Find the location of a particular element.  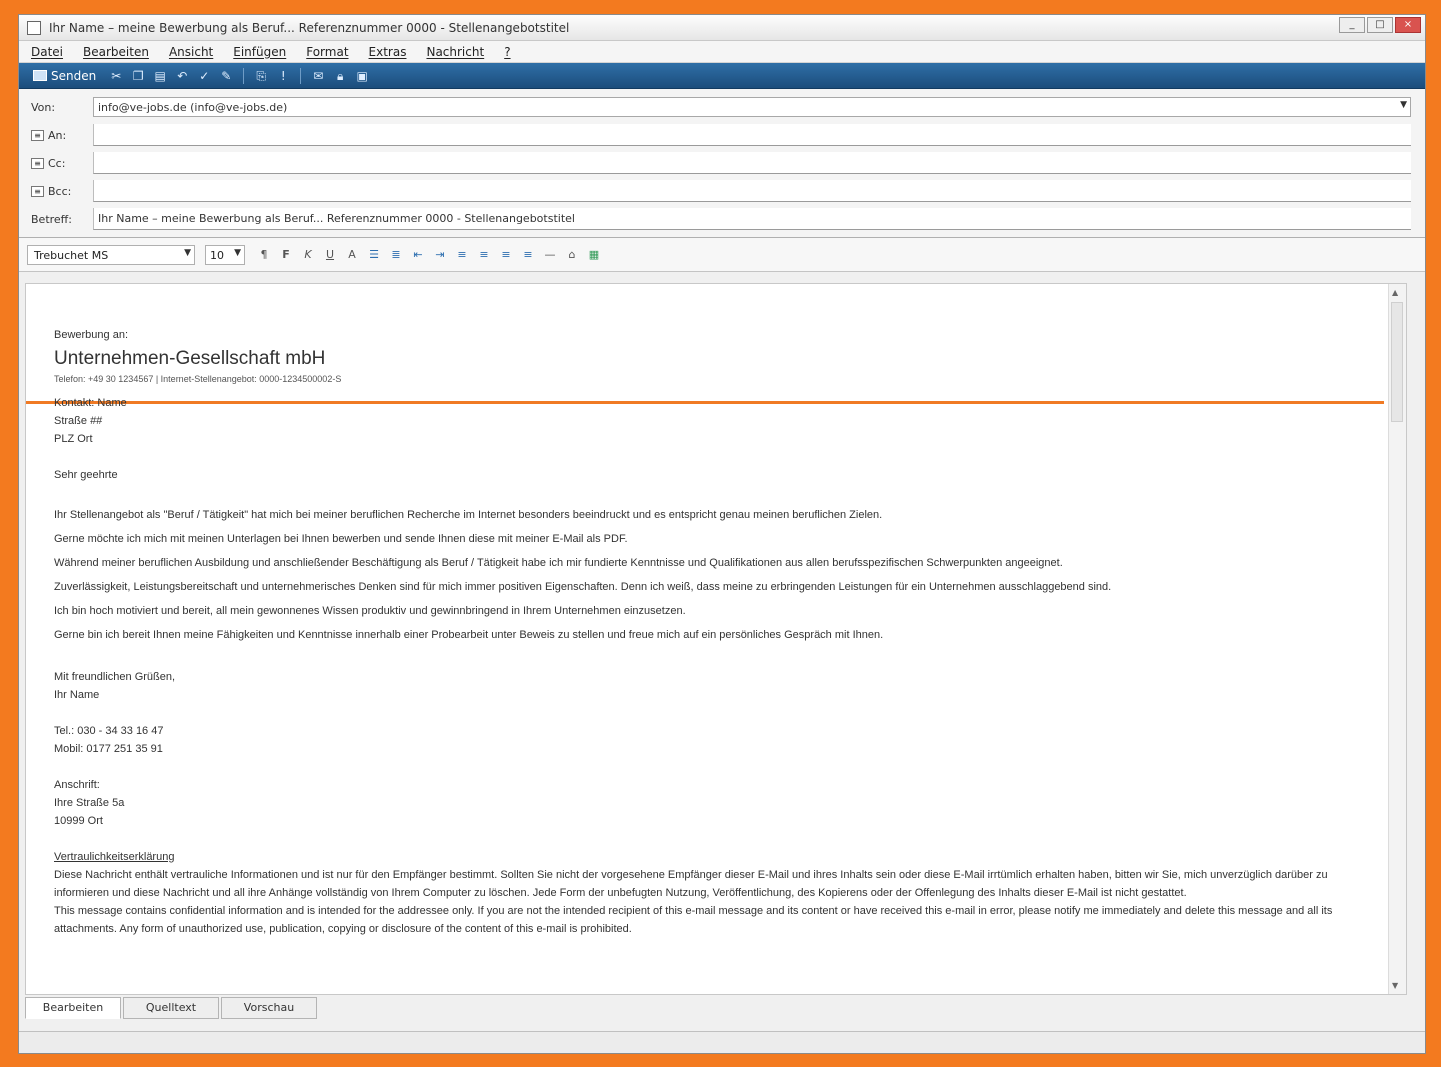

font-color-icon: A is located at coordinates (352, 255).